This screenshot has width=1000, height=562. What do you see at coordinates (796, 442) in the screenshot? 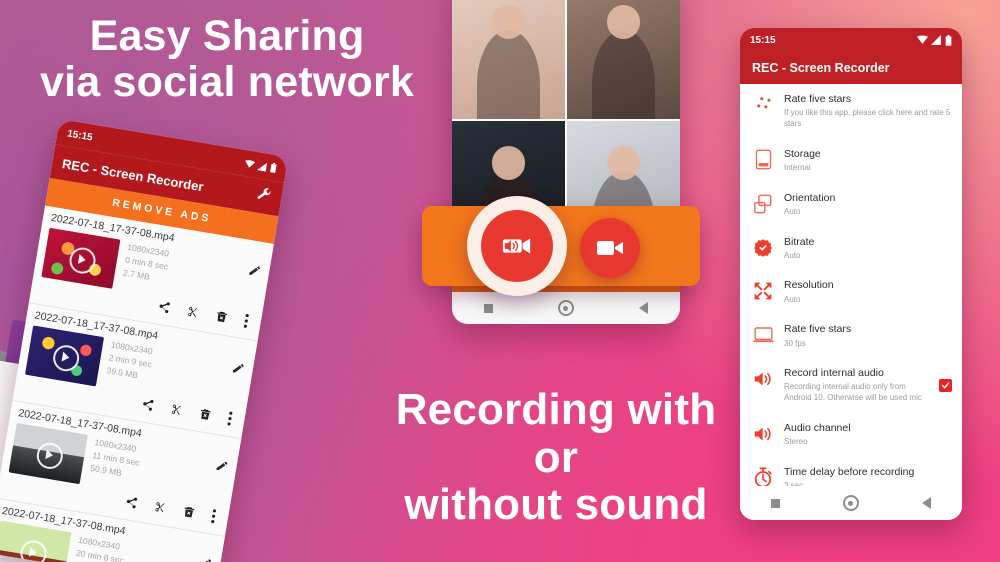
I see `settings-row-subtitle: Stereo` at bounding box center [796, 442].